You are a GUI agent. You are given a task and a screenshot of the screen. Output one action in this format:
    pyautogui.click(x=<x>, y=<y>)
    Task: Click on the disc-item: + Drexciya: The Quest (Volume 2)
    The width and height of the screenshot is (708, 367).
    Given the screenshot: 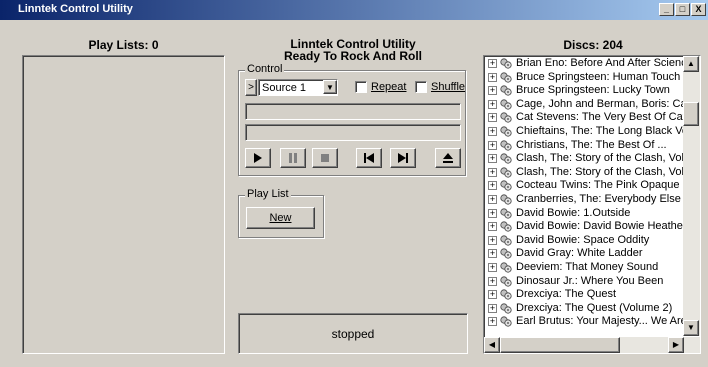 What is the action you would take?
    pyautogui.click(x=585, y=309)
    